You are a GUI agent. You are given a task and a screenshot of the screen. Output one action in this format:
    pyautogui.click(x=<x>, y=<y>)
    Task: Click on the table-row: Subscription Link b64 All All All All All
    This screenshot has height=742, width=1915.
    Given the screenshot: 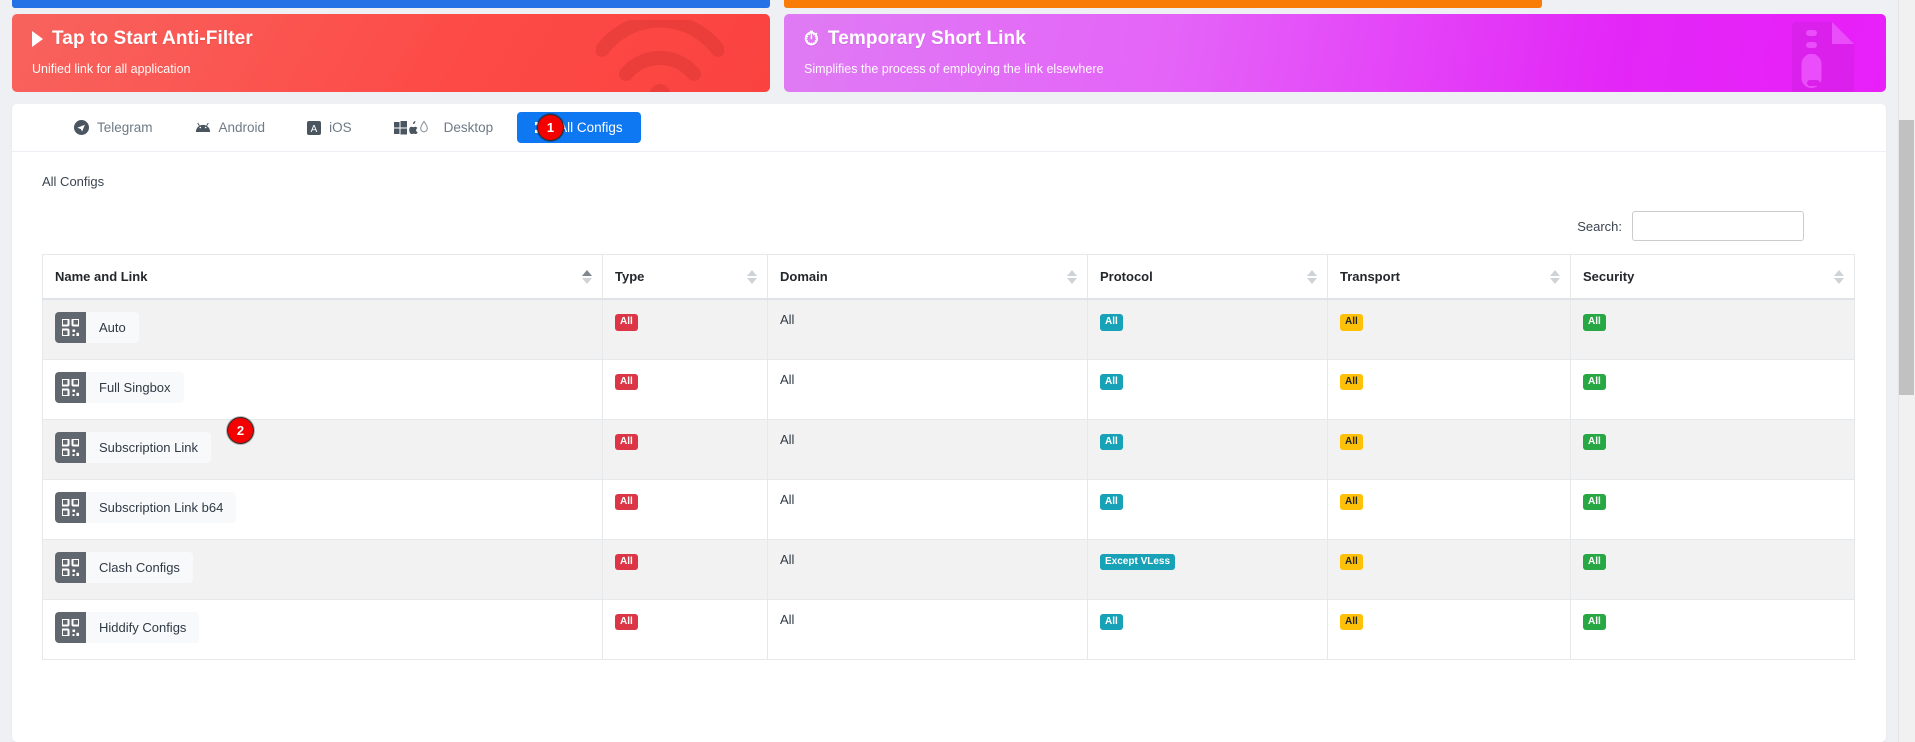 What is the action you would take?
    pyautogui.click(x=948, y=509)
    